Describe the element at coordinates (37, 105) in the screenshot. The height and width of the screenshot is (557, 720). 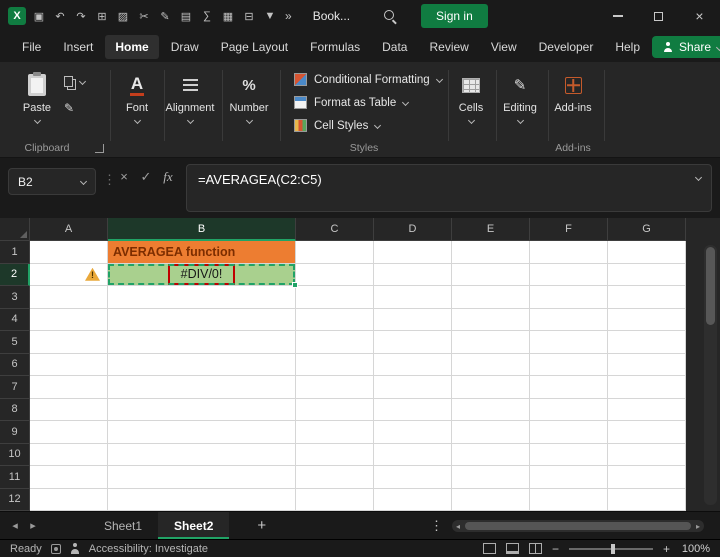
I see `paste-button: Paste` at that location.